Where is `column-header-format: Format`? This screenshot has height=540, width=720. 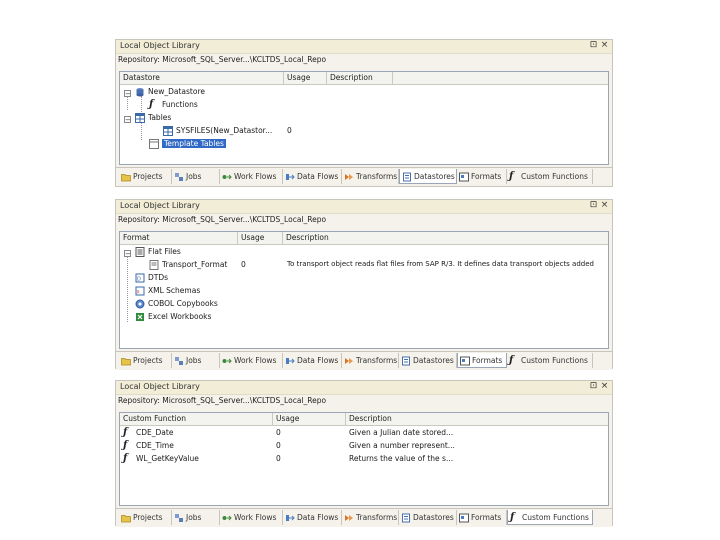
column-header-format: Format is located at coordinates (179, 238).